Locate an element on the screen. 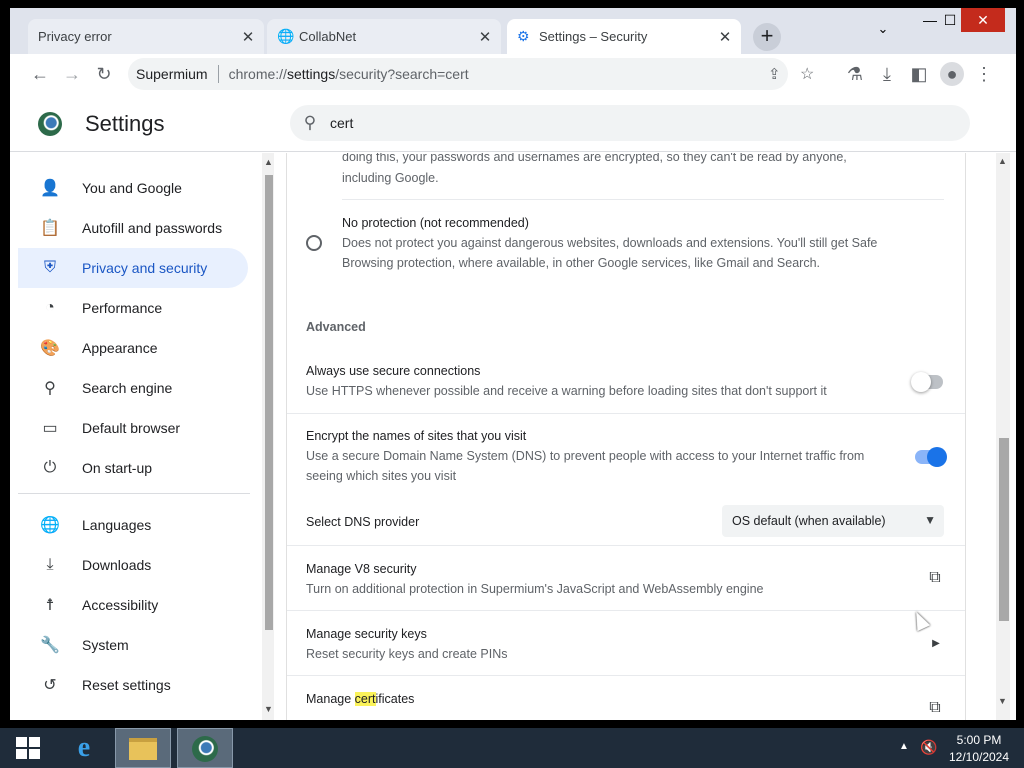 The width and height of the screenshot is (1024, 768). sidebar-item-autofill: 📋 Autofill and passwords is located at coordinates (133, 228).